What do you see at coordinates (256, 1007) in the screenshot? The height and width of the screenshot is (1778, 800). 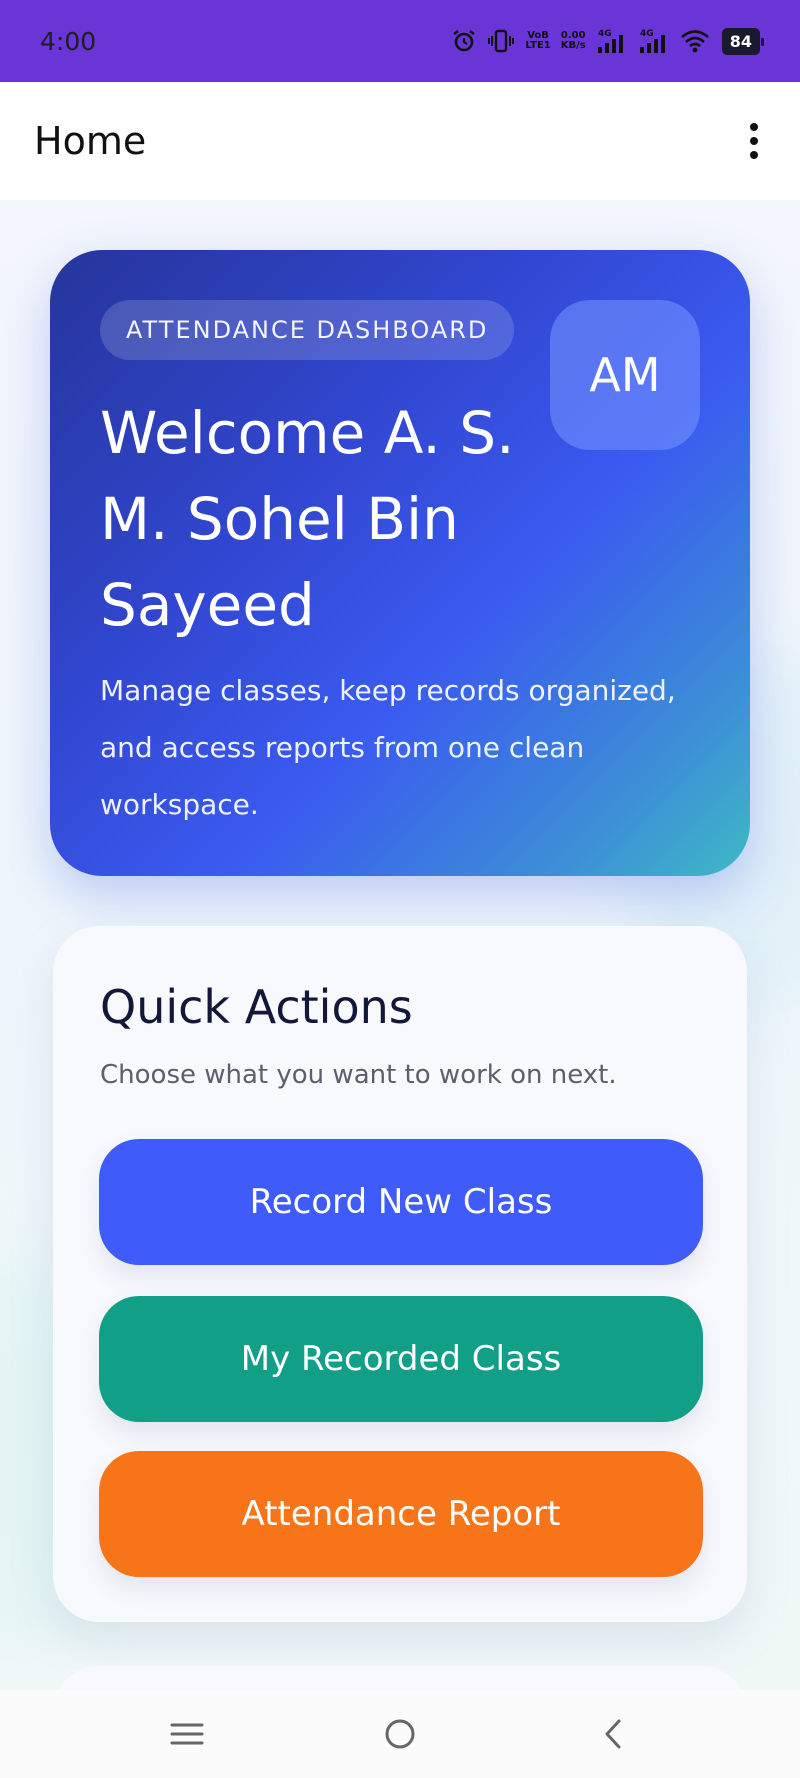 I see `quick-actions-title: Quick Actions` at bounding box center [256, 1007].